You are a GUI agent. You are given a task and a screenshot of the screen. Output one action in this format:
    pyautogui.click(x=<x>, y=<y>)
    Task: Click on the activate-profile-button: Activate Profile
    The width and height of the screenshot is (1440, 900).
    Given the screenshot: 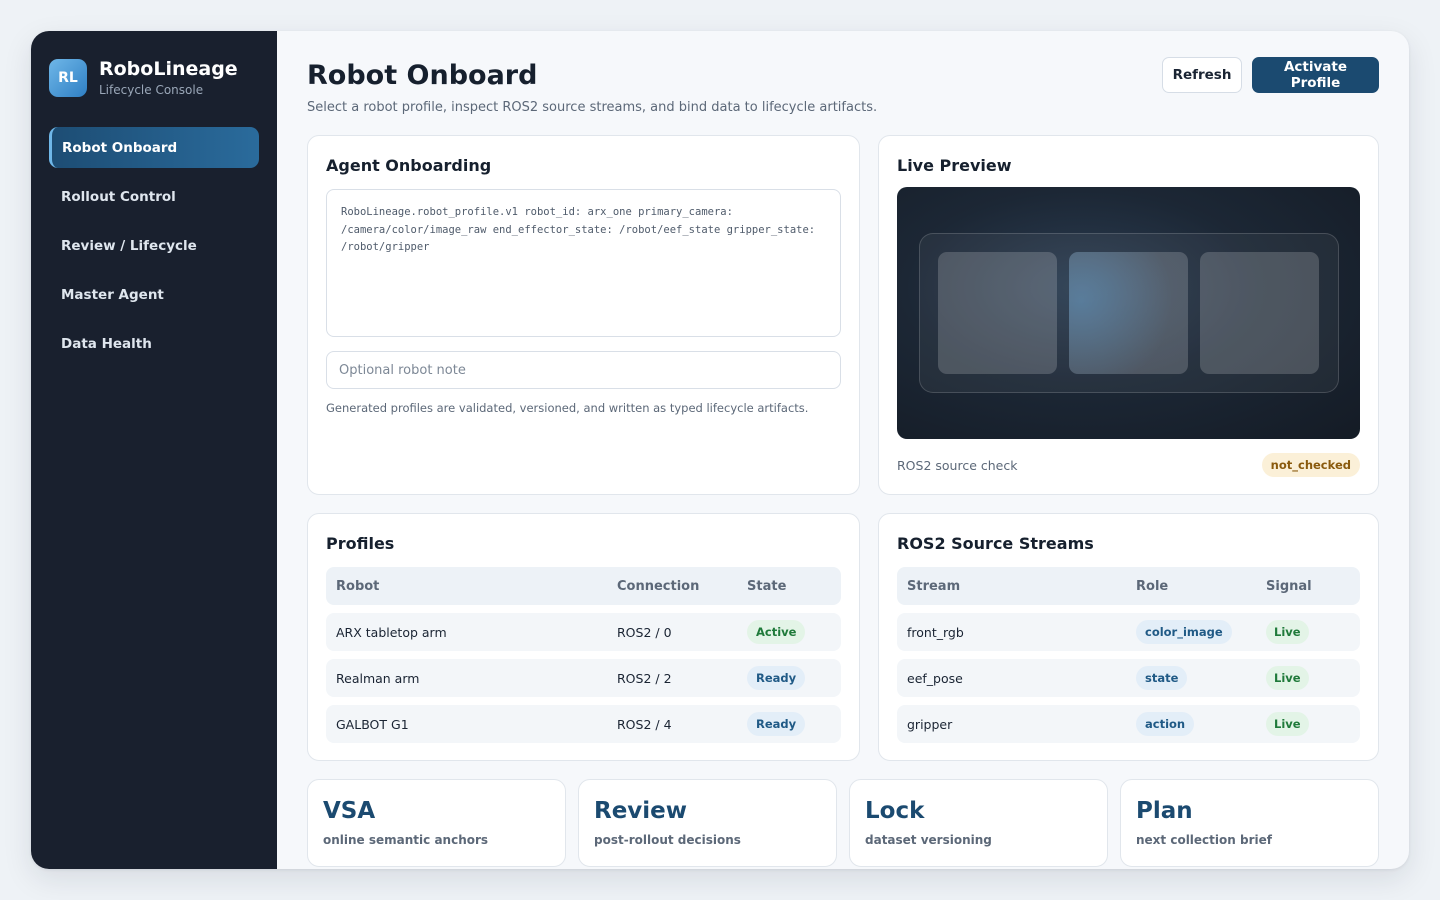 What is the action you would take?
    pyautogui.click(x=1315, y=75)
    